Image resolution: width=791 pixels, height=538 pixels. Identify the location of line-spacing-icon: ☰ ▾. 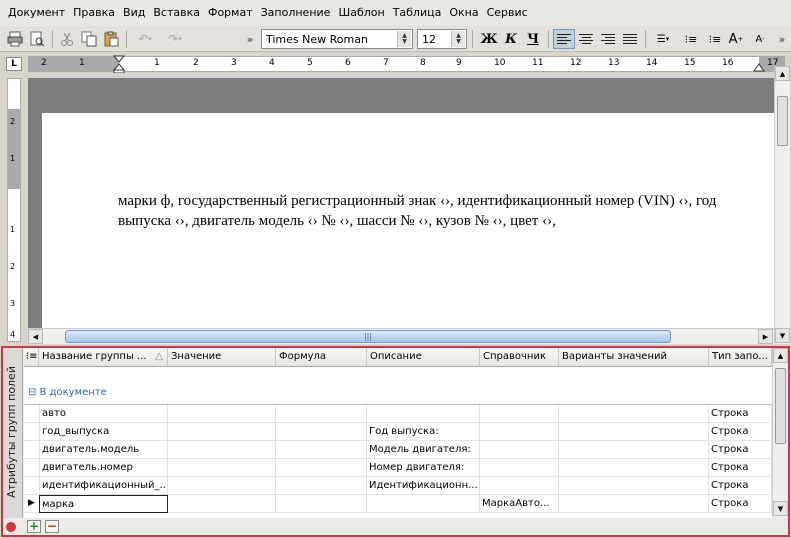
(663, 39).